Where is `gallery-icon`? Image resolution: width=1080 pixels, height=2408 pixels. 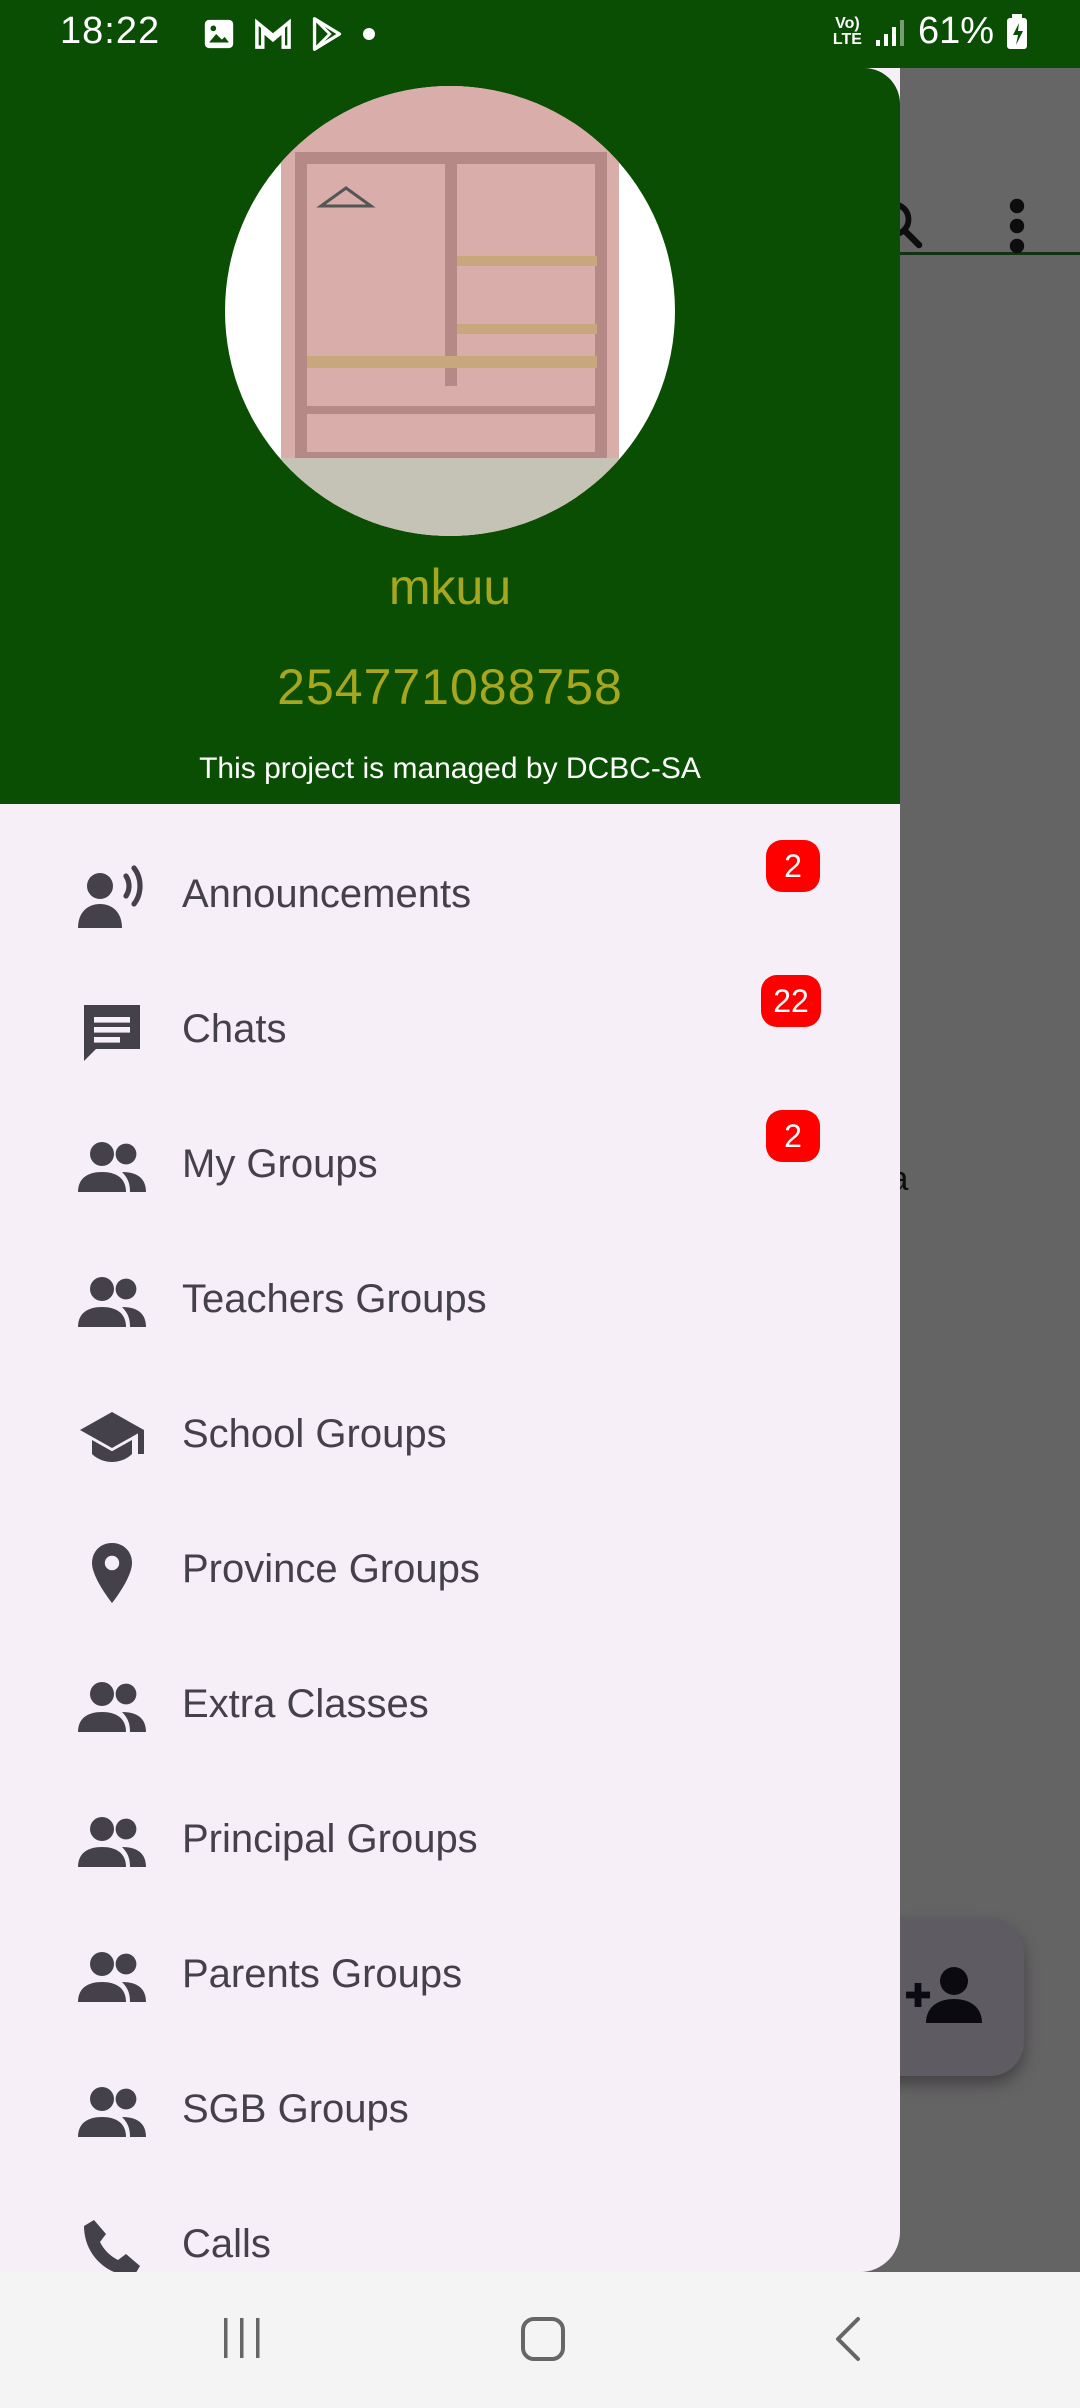 gallery-icon is located at coordinates (219, 34).